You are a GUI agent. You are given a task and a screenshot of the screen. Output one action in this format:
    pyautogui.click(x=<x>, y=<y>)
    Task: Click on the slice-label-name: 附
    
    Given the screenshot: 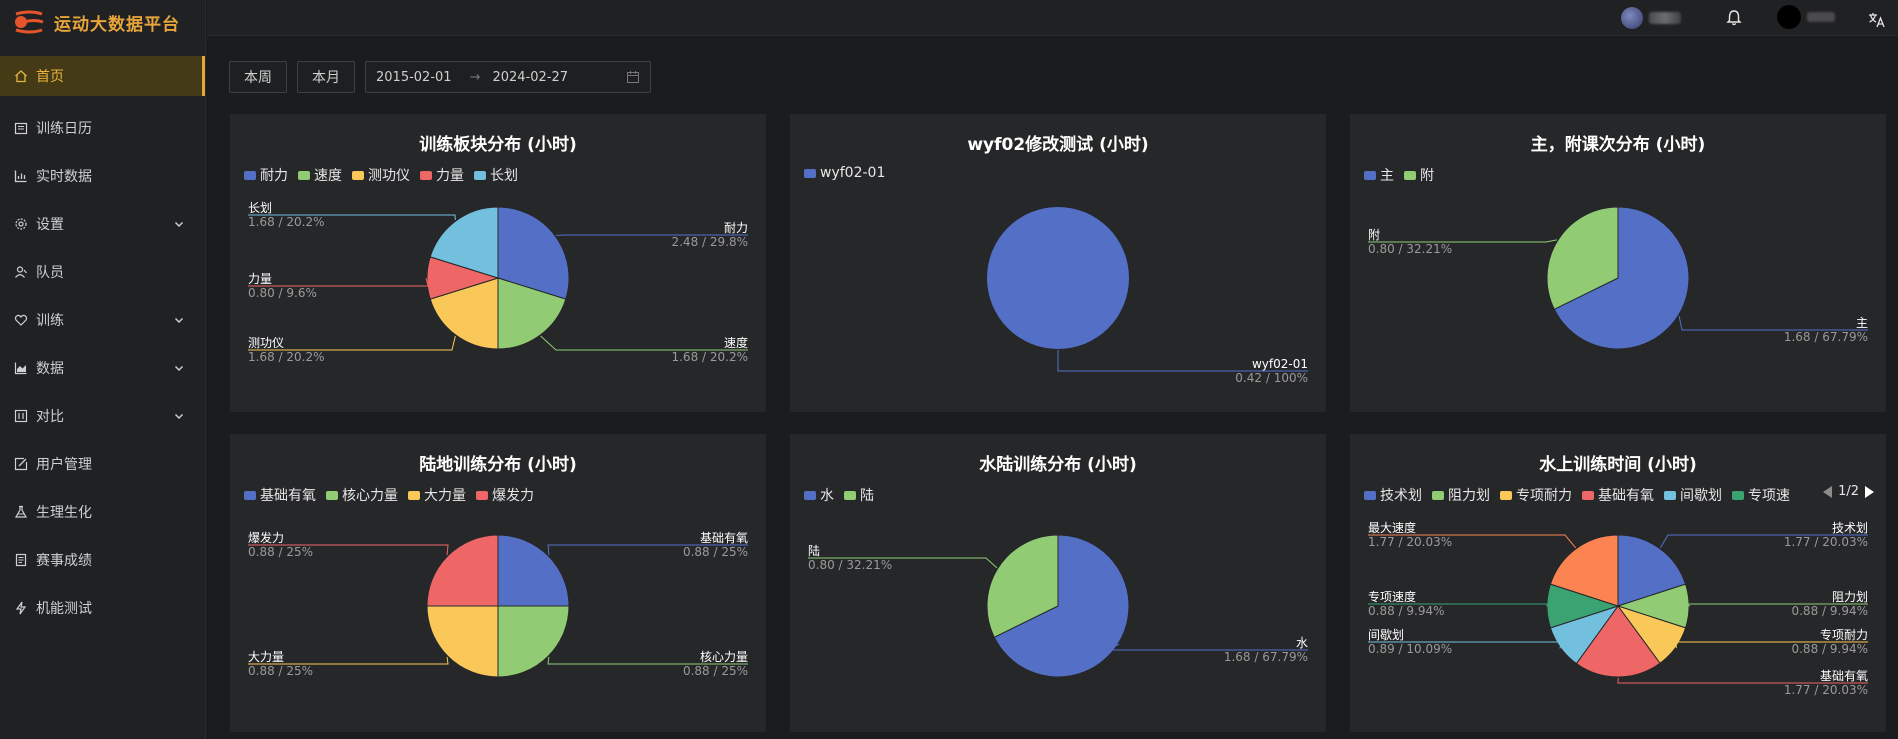 What is the action you would take?
    pyautogui.click(x=1374, y=235)
    